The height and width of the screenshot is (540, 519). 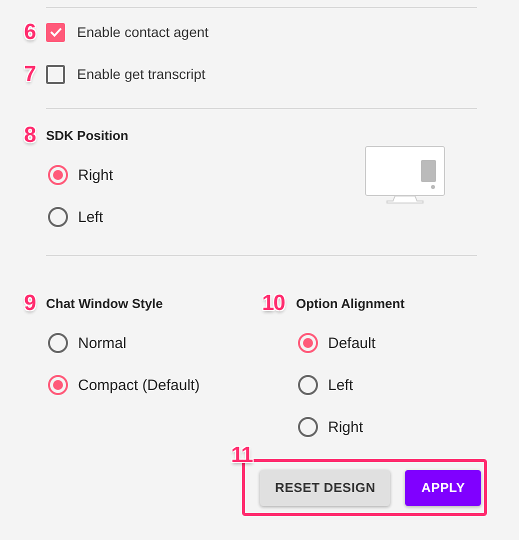 What do you see at coordinates (141, 74) in the screenshot?
I see `checkbox-label: Enable get transcript` at bounding box center [141, 74].